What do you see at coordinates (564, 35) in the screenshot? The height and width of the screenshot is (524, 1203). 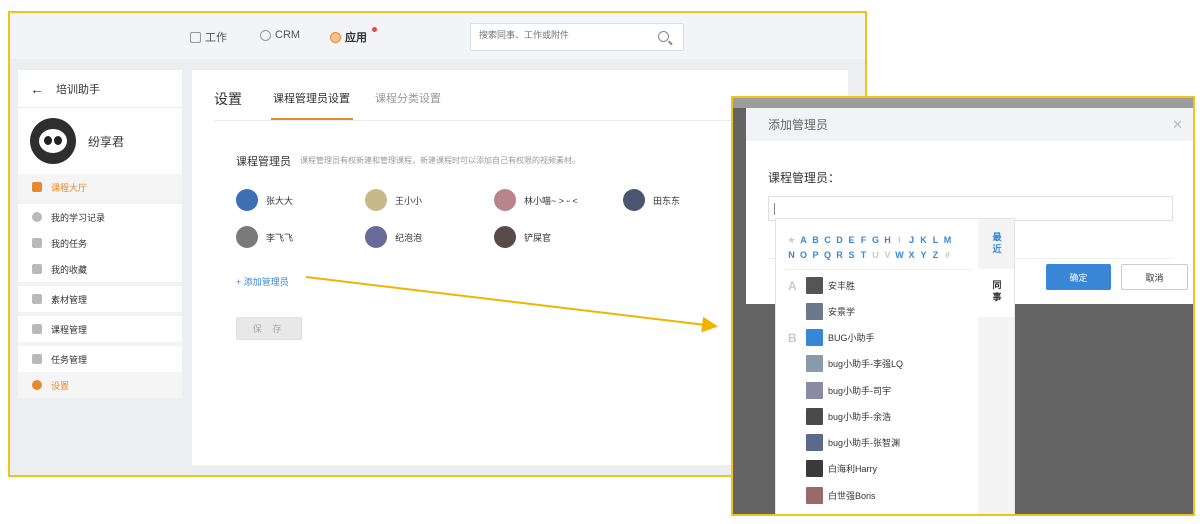 I see `search-input` at bounding box center [564, 35].